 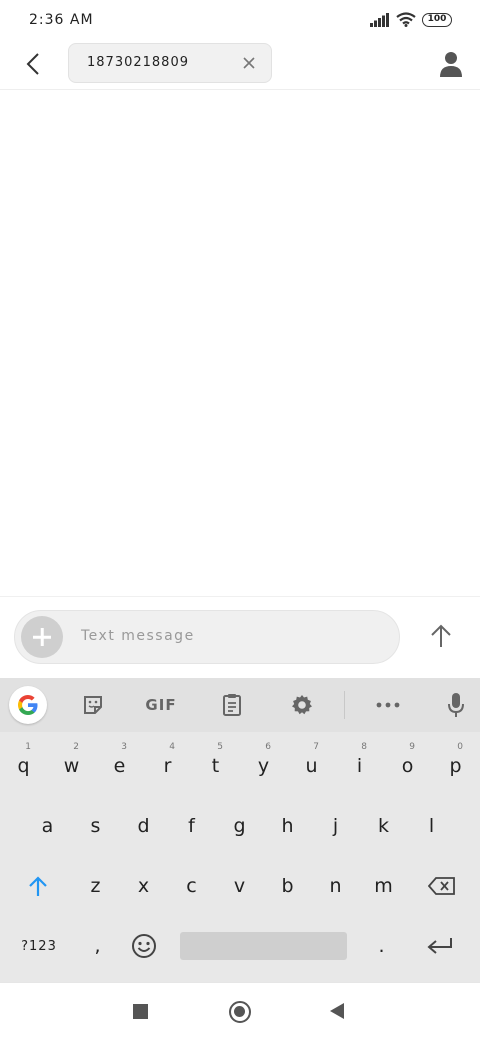 I want to click on key-v: v, so click(x=240, y=886).